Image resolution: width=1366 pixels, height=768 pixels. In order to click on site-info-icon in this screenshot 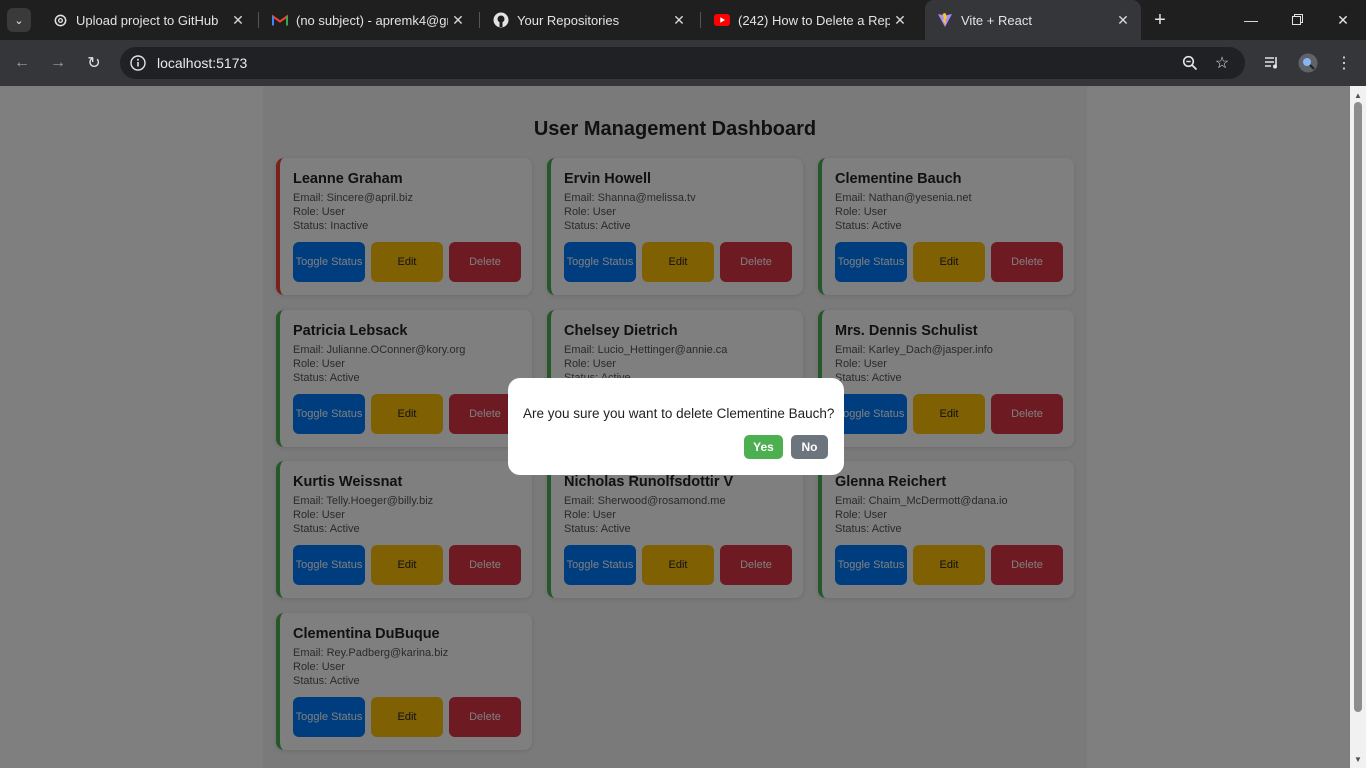, I will do `click(138, 63)`.